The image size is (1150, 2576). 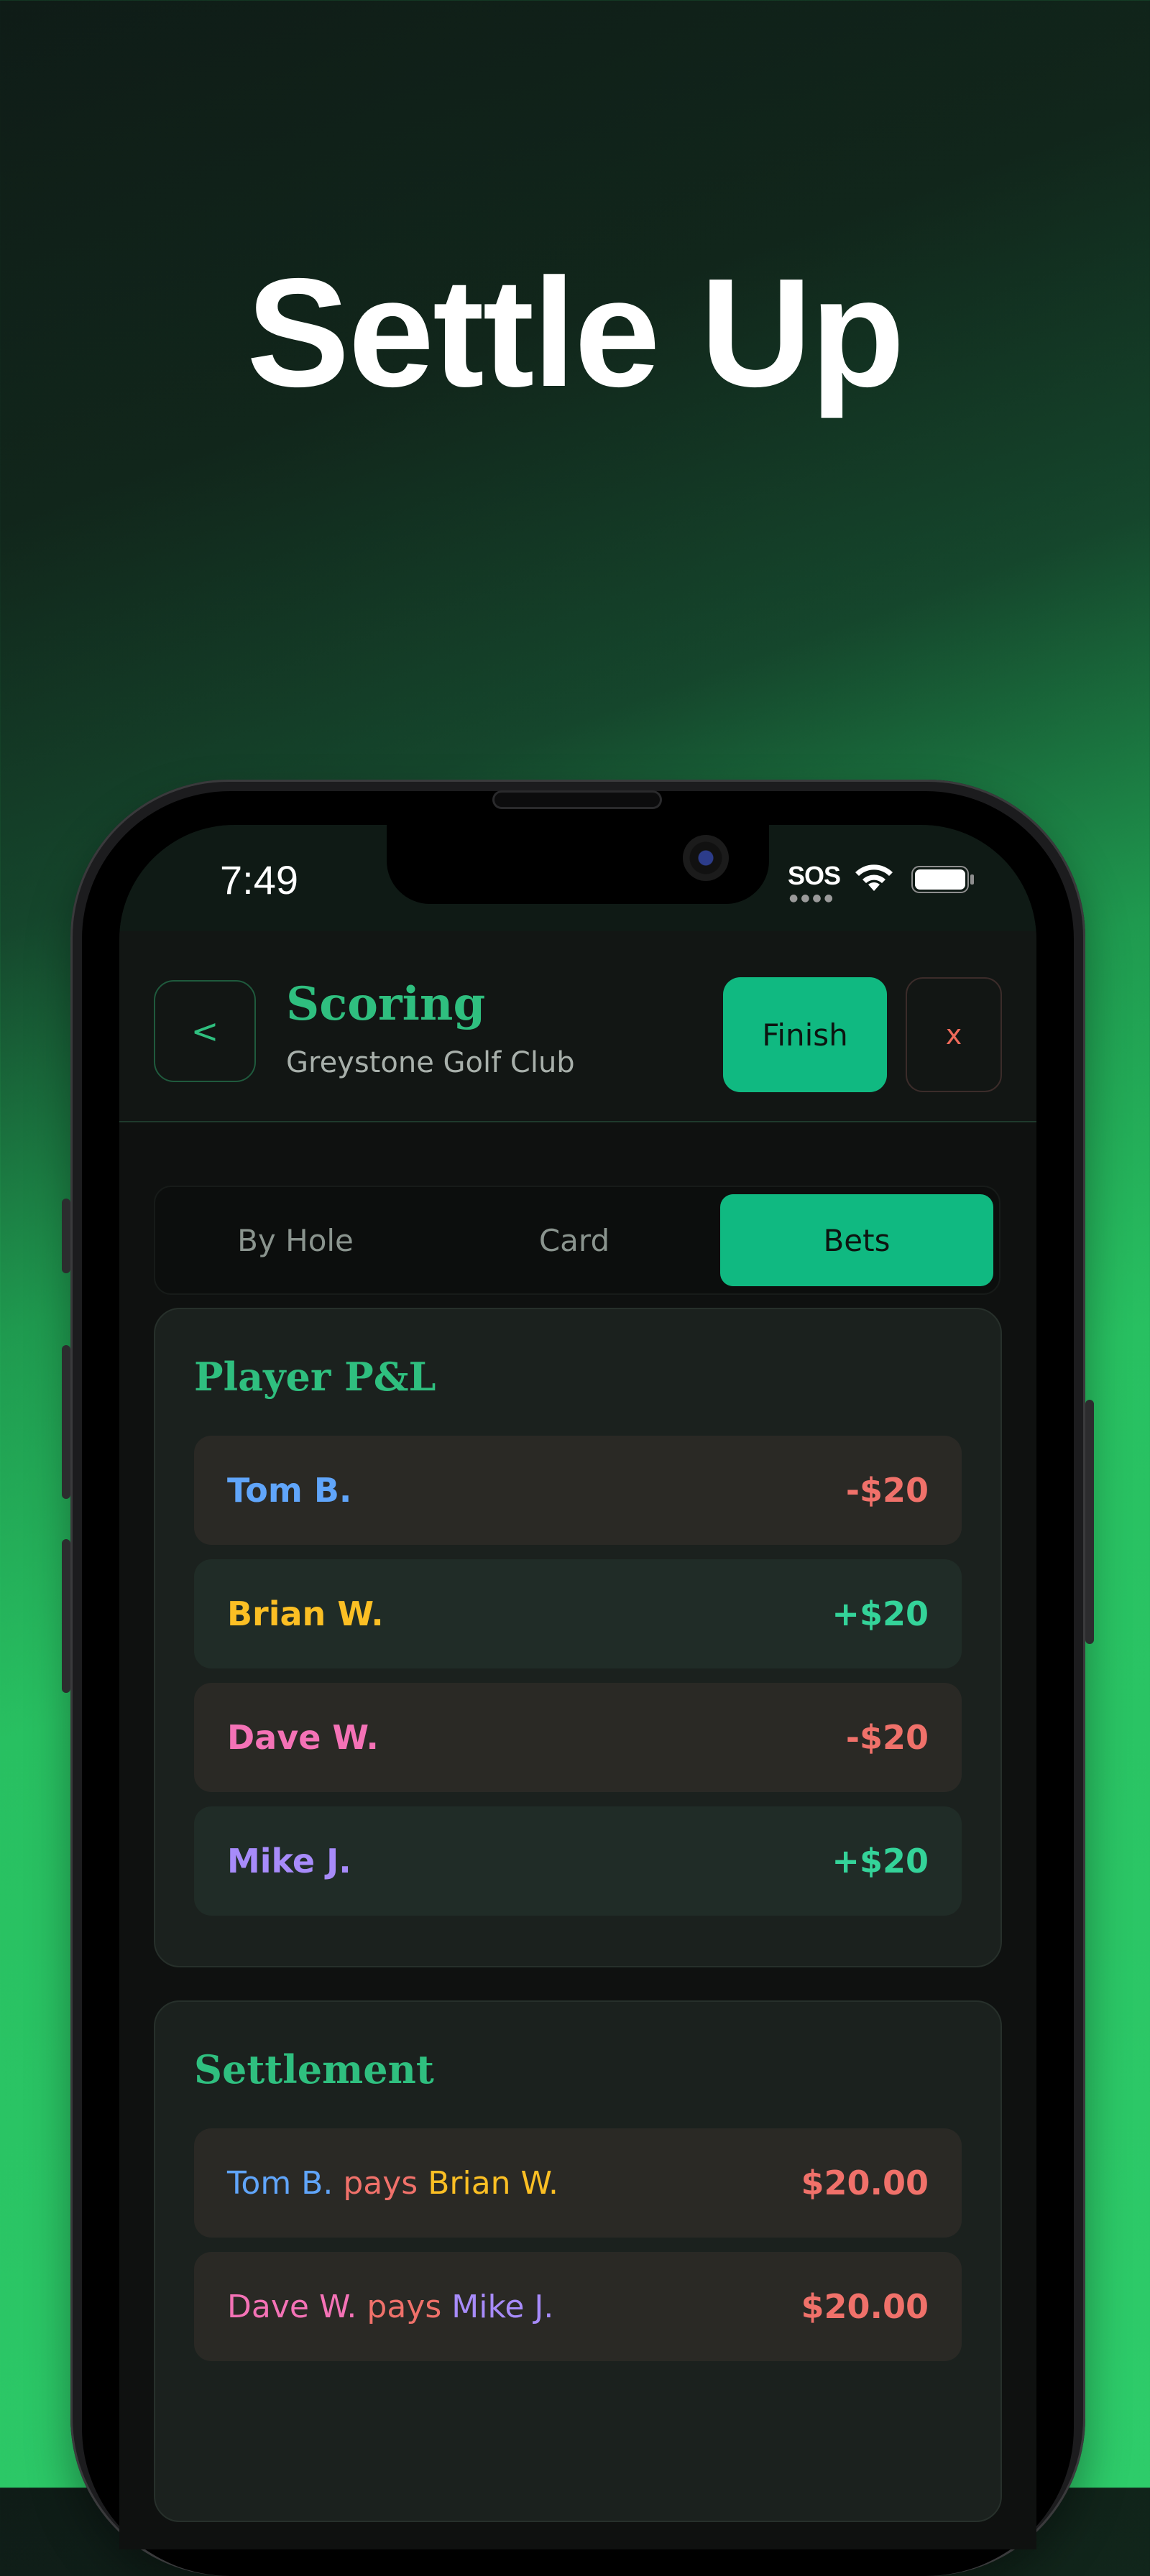 What do you see at coordinates (814, 876) in the screenshot?
I see `sos-indicator: SOS` at bounding box center [814, 876].